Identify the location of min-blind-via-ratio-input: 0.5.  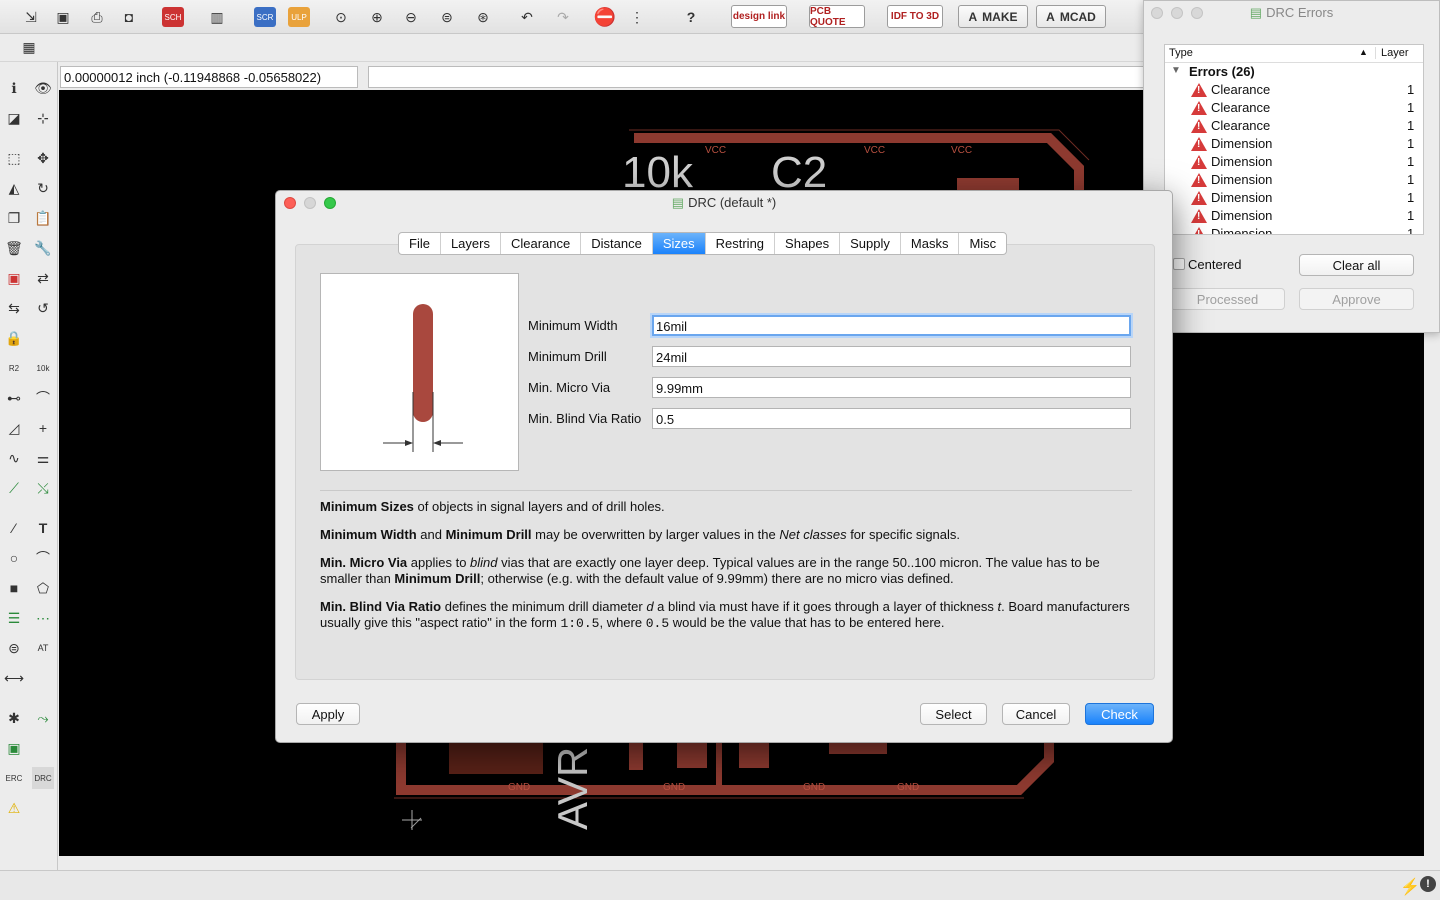
(891, 418).